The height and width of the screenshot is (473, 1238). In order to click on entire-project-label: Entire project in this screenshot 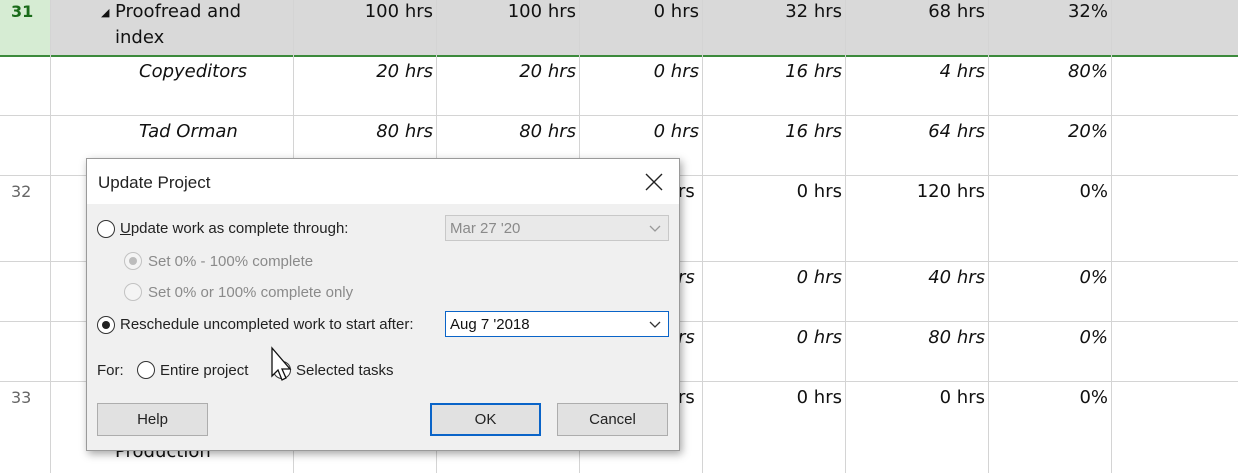, I will do `click(204, 370)`.